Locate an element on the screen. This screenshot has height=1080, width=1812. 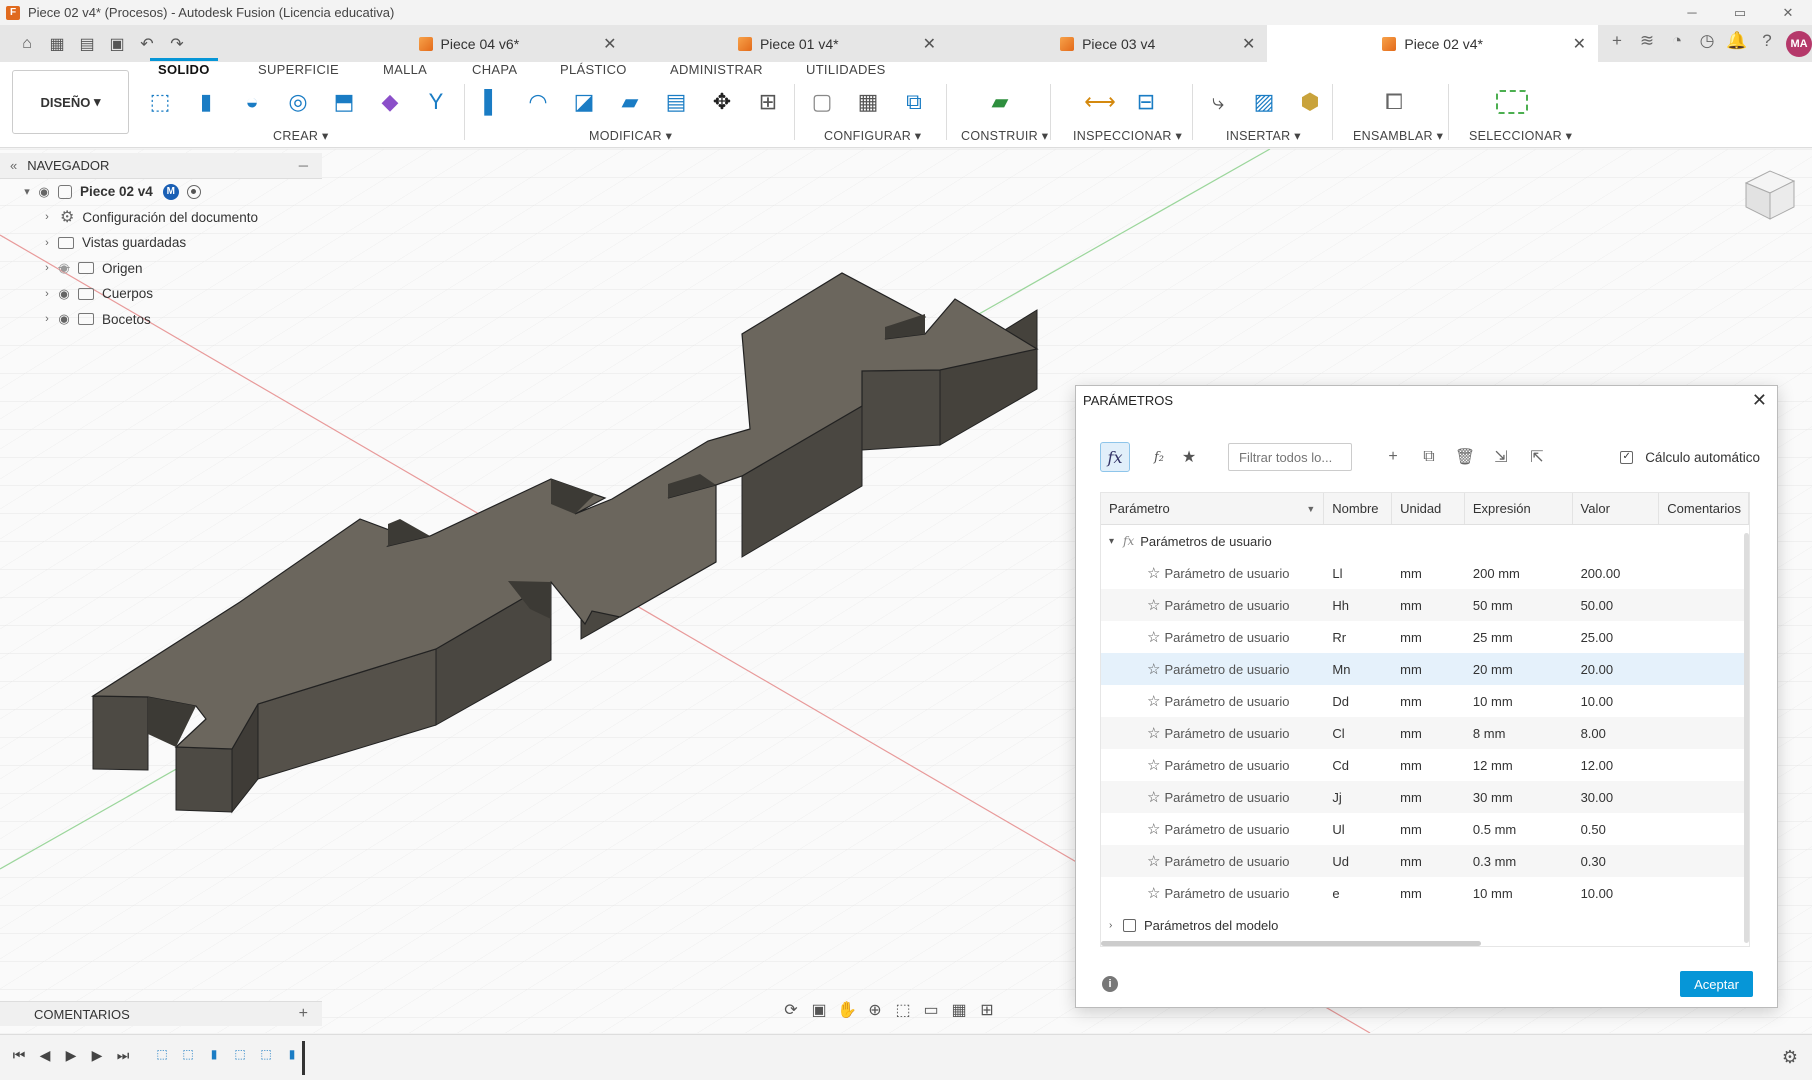
undo-icon: ↶ is located at coordinates (147, 44).